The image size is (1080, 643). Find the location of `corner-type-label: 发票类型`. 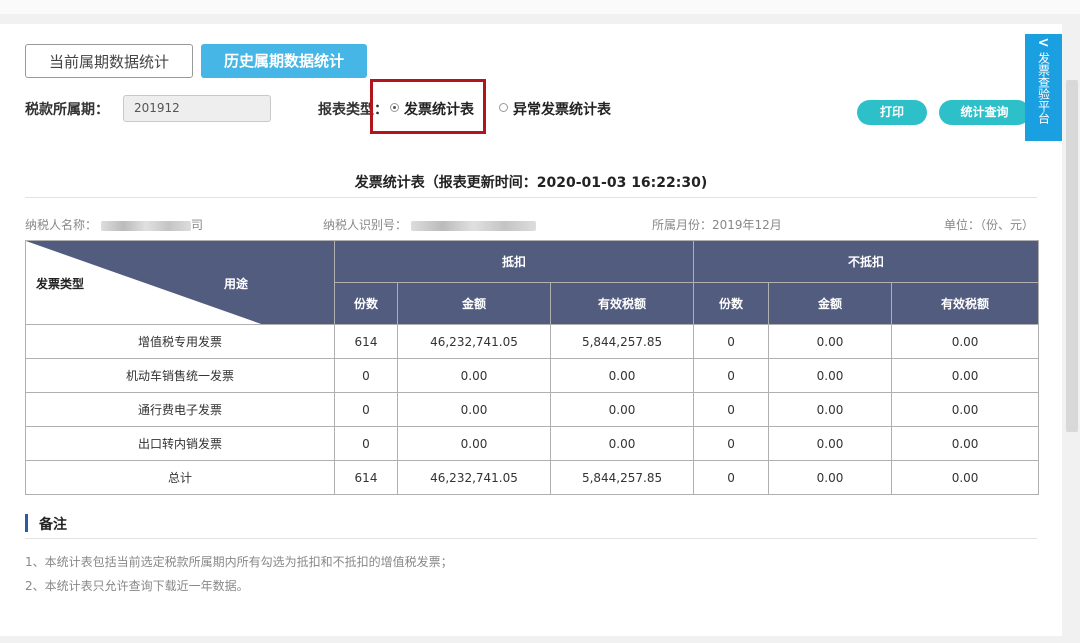

corner-type-label: 发票类型 is located at coordinates (60, 283).